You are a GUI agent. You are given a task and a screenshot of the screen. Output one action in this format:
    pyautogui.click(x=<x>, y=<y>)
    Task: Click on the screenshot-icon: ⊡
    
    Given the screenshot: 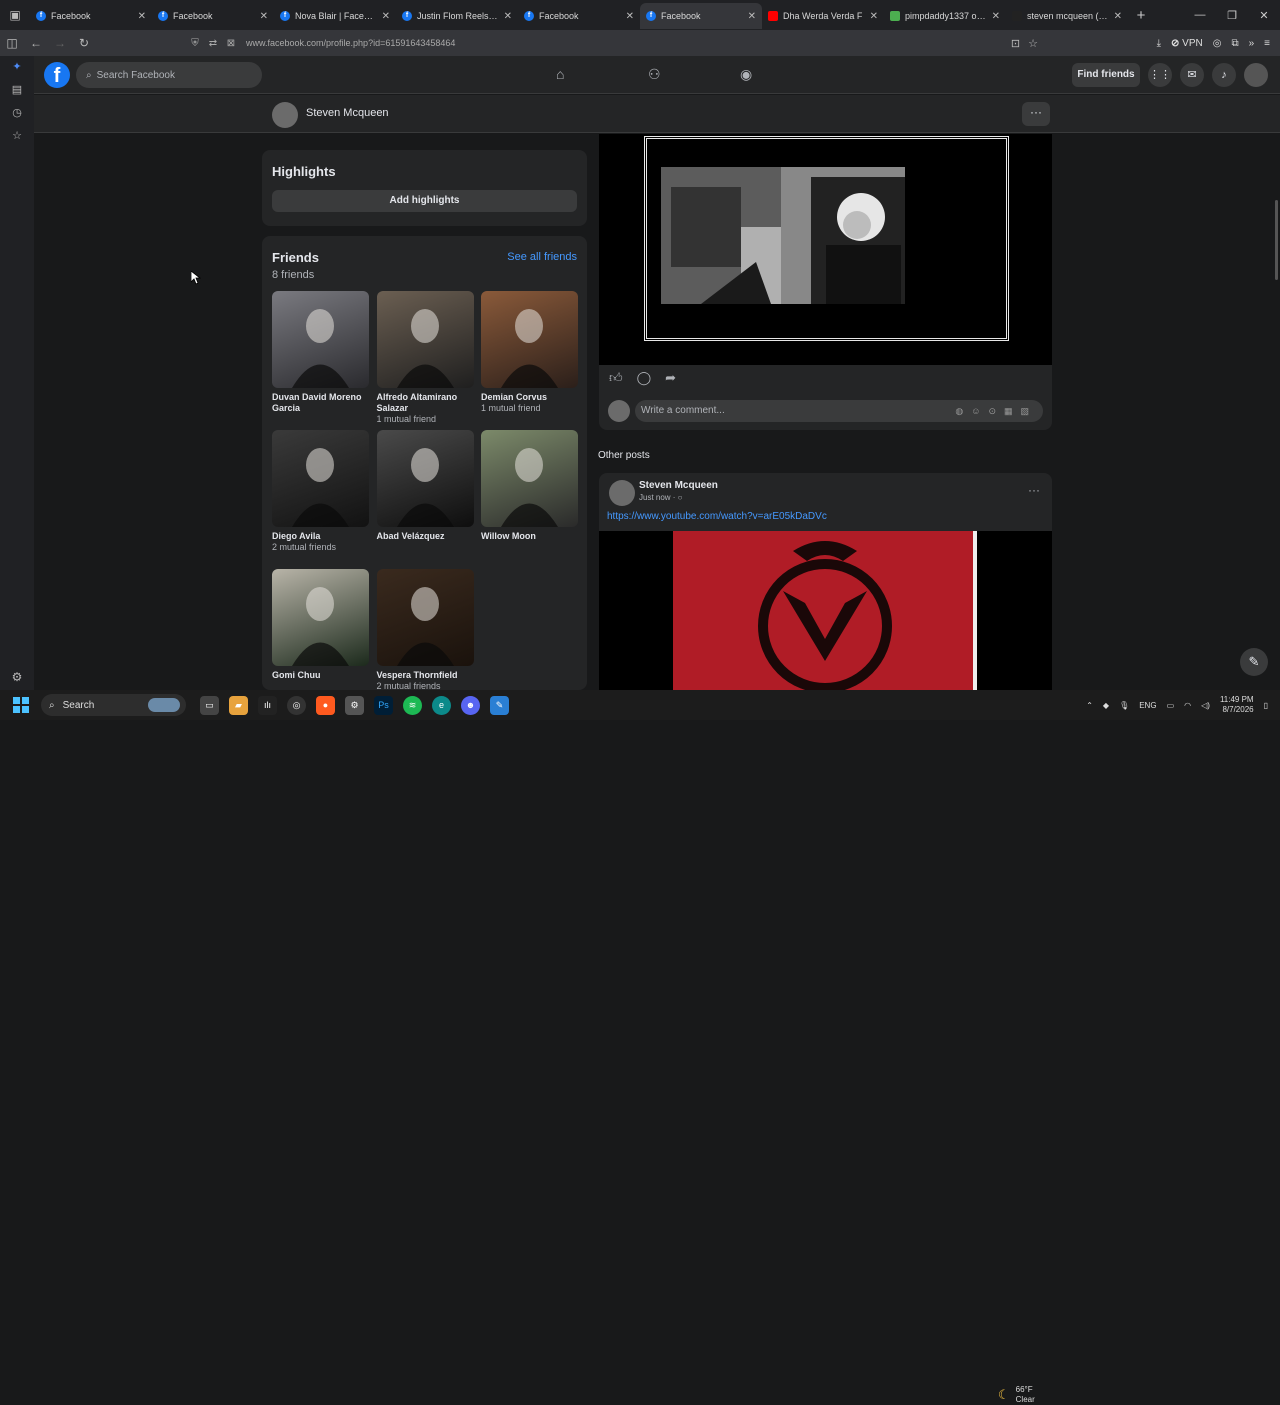 What is the action you would take?
    pyautogui.click(x=1015, y=43)
    